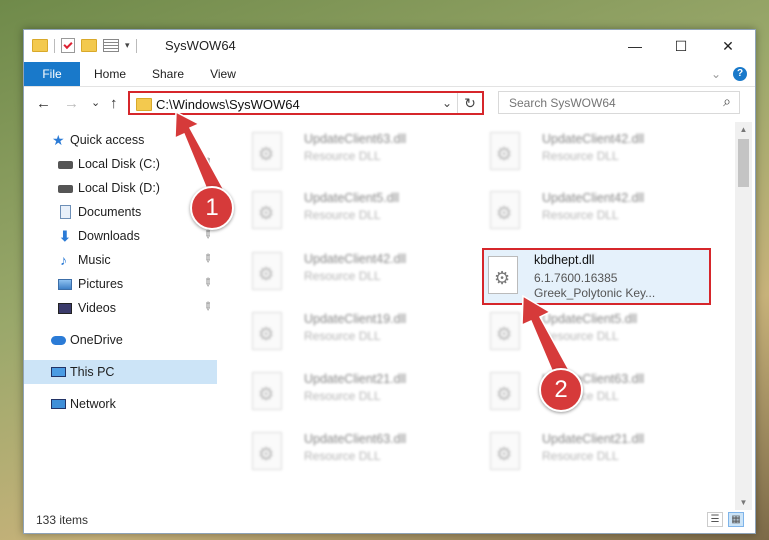 The image size is (769, 540). What do you see at coordinates (469, 103) in the screenshot?
I see `refresh-button: ↻` at bounding box center [469, 103].